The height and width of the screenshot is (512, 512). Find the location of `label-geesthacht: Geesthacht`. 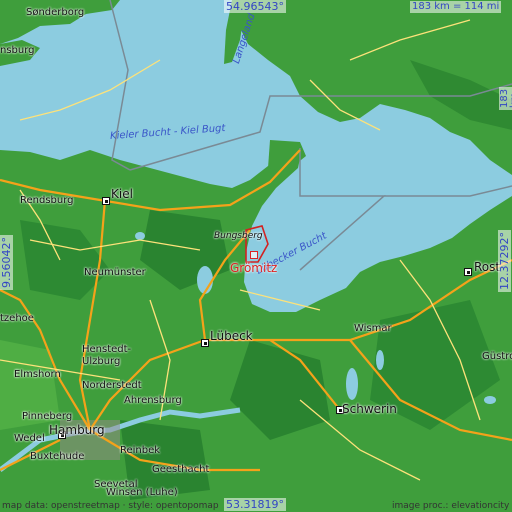

label-geesthacht: Geesthacht is located at coordinates (181, 469).